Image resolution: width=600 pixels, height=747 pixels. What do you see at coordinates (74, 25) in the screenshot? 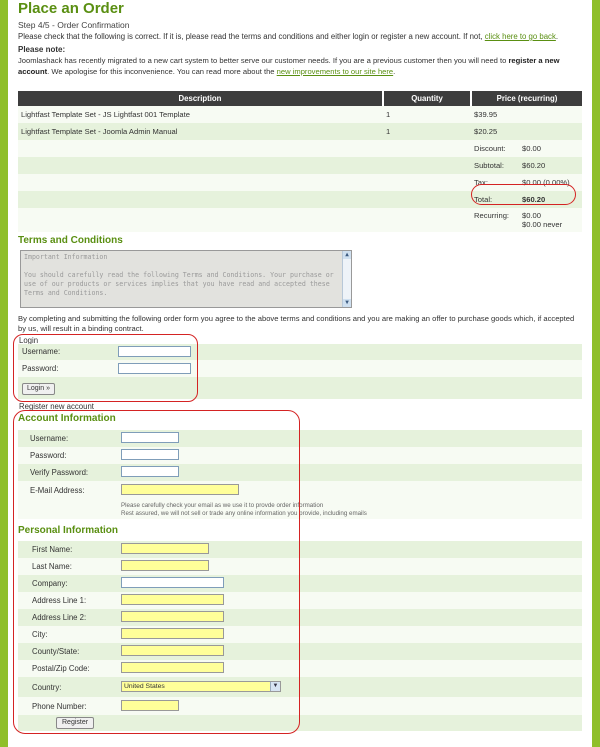
I see `step-indicator: Step 4/5 - Order Confirmation` at bounding box center [74, 25].